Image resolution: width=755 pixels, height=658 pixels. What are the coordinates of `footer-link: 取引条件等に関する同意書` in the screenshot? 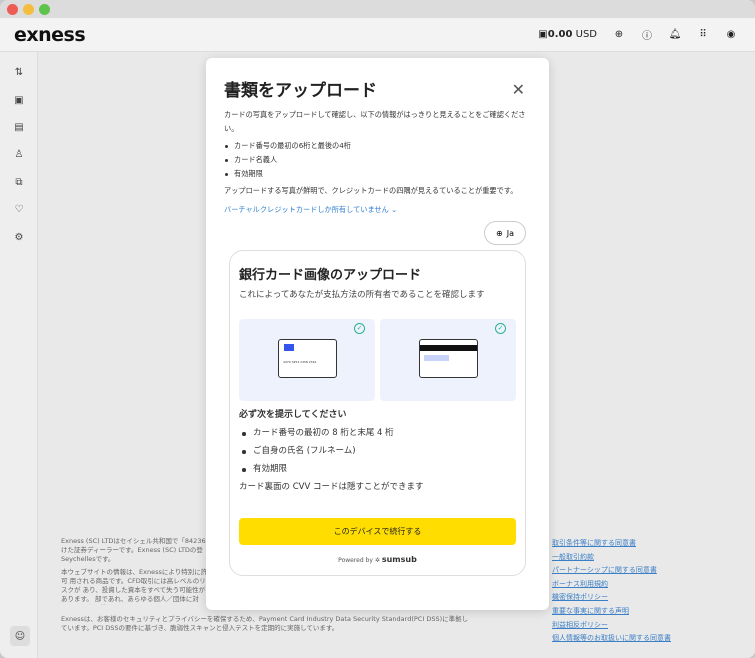 It's located at (611, 544).